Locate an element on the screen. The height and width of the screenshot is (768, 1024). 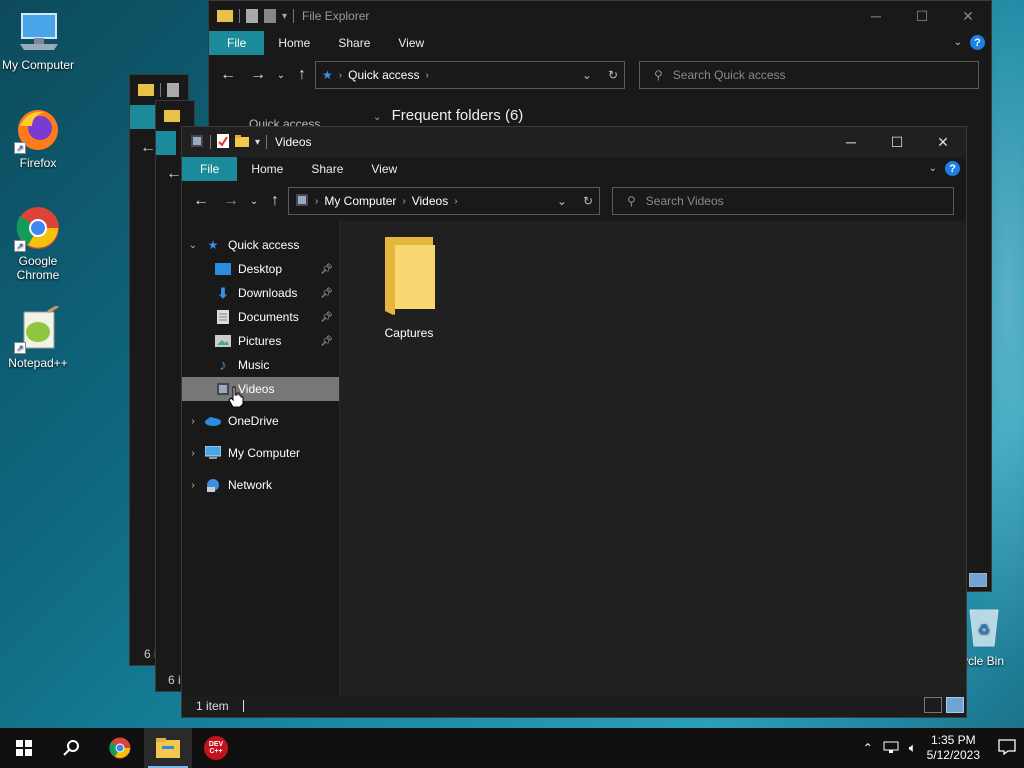
nav-label: Desktop is located at coordinates (260, 269).